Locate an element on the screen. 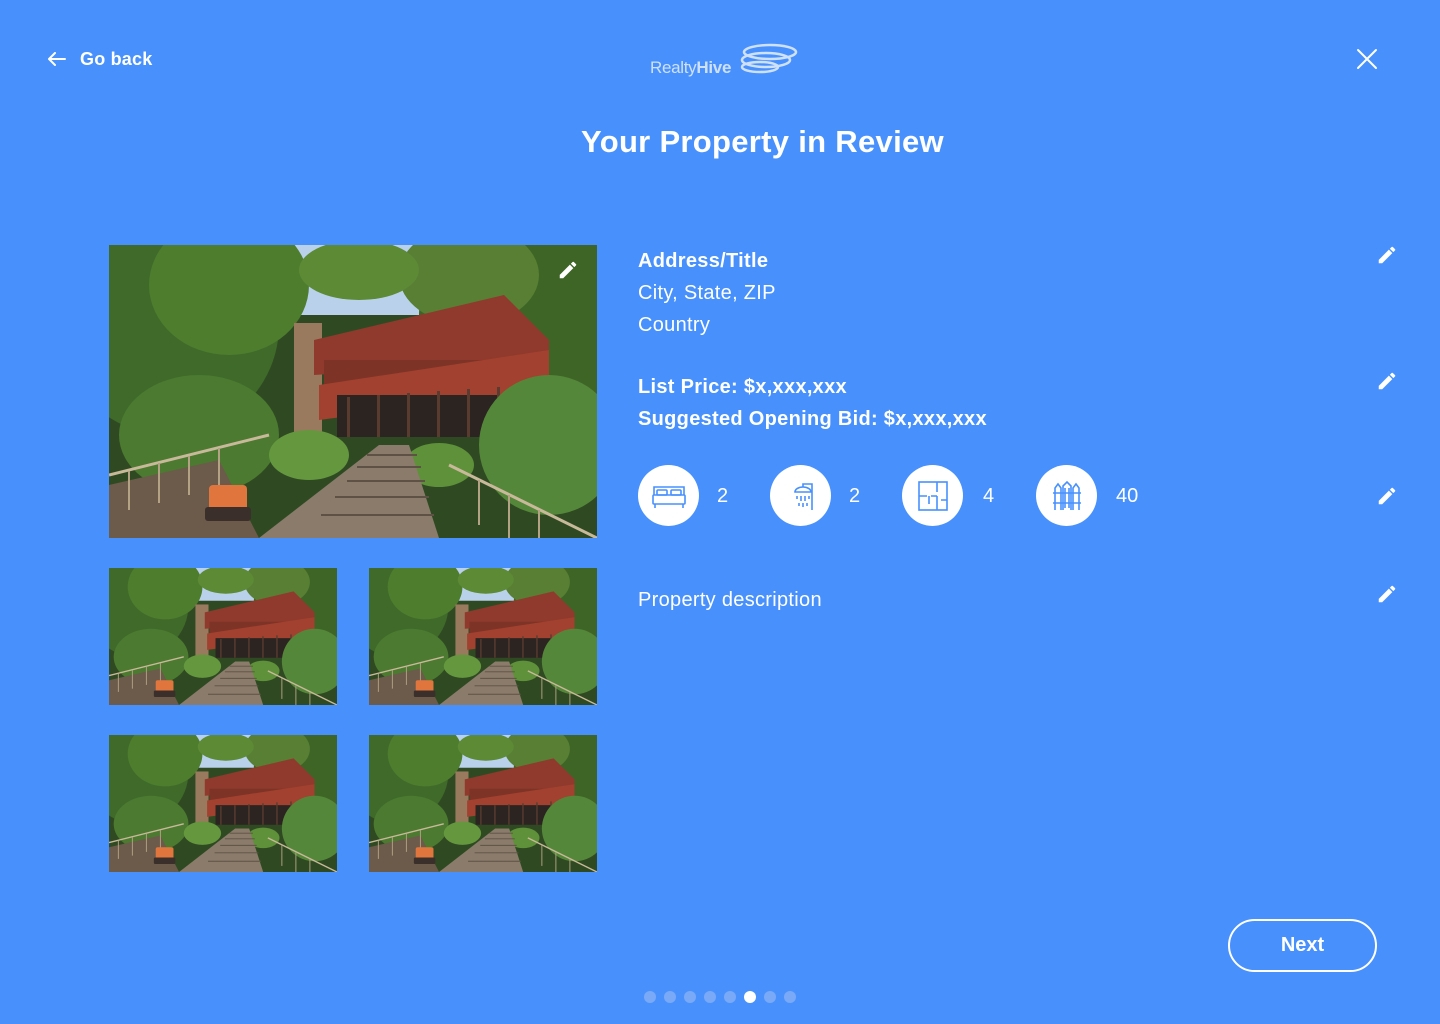 This screenshot has height=1024, width=1440. bed-icon is located at coordinates (668, 496).